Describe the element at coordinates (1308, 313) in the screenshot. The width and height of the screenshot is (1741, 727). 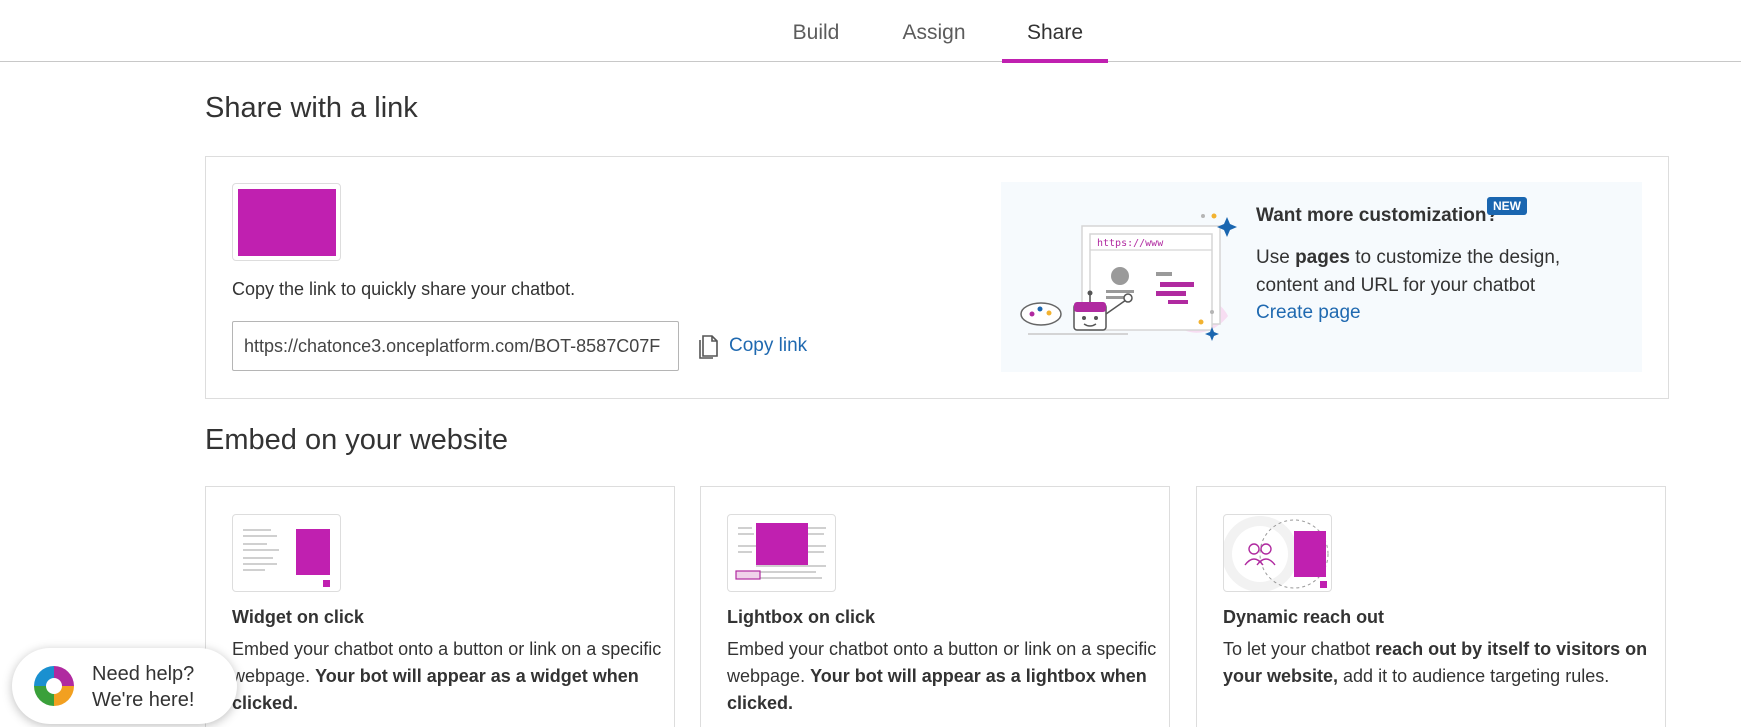
I see `create-page-link: Create page` at that location.